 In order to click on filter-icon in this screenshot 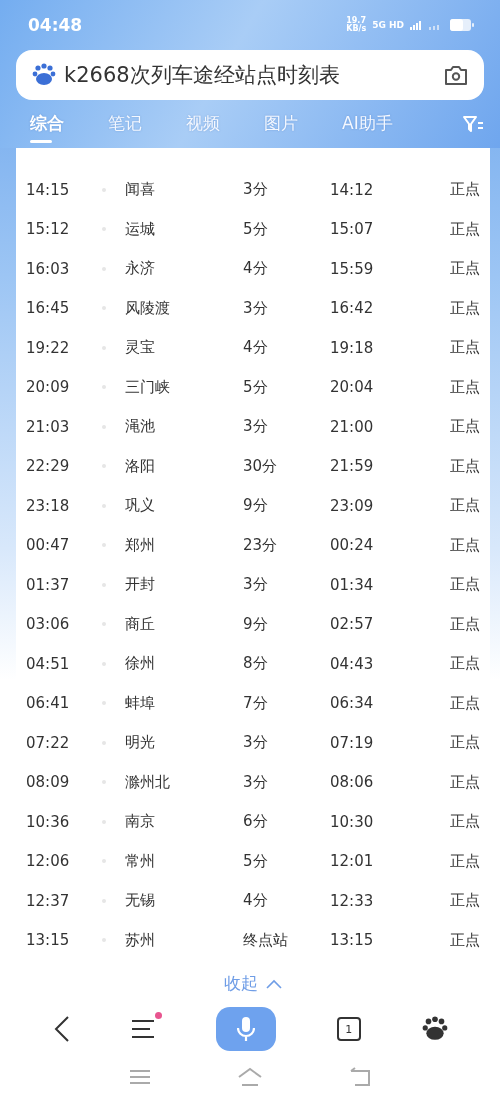, I will do `click(473, 124)`.